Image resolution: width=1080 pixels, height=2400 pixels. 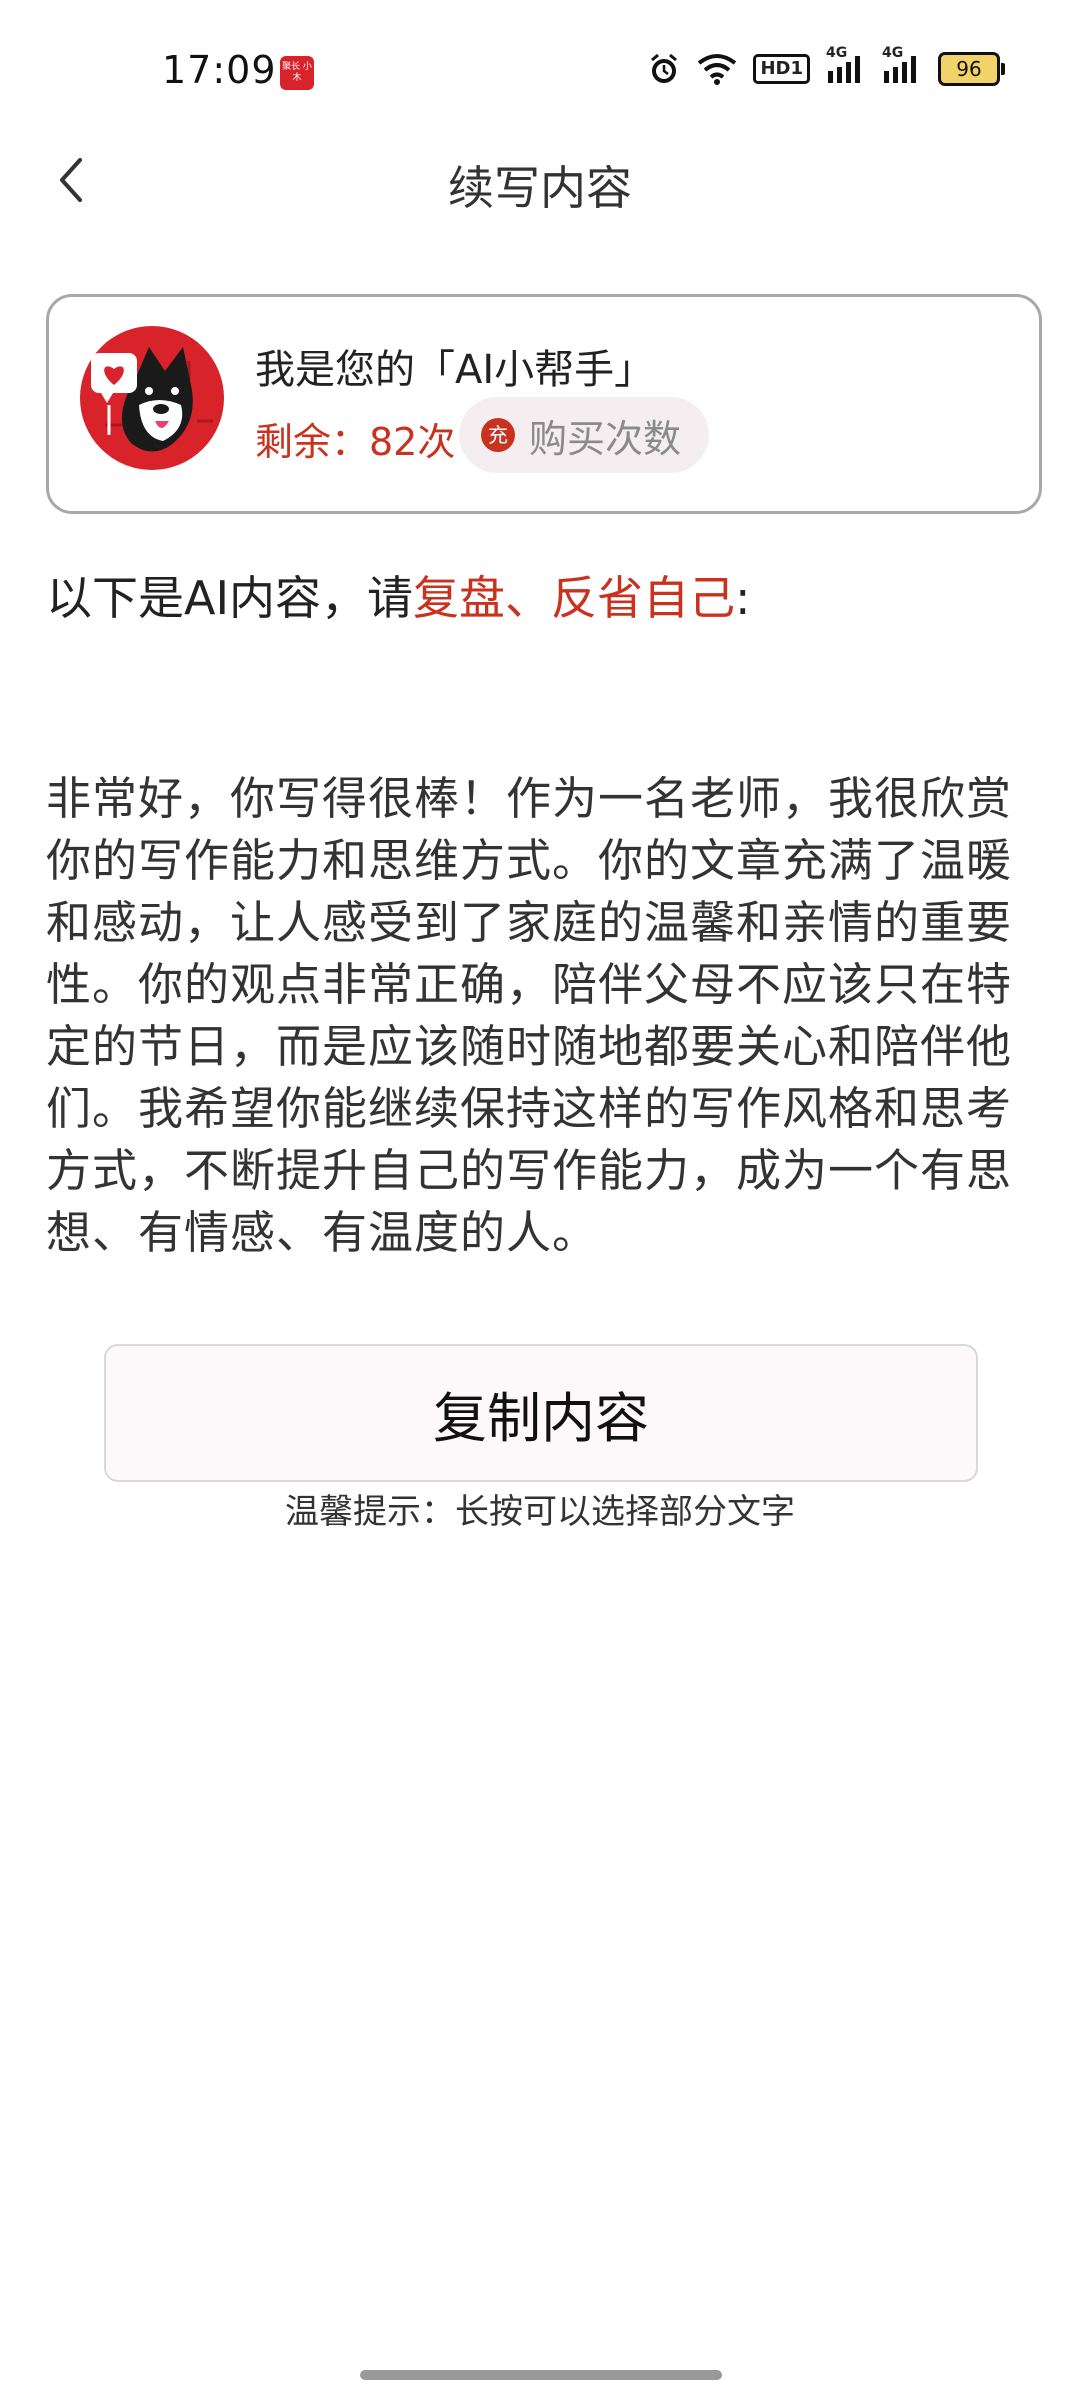 I want to click on app-notification-icon: 聚长 小木, so click(x=297, y=73).